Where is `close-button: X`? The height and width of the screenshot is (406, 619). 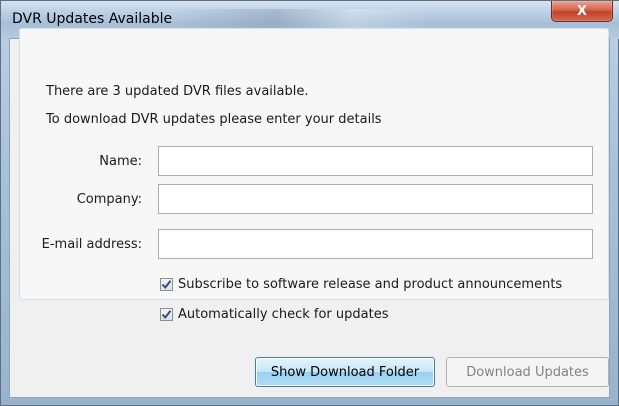 close-button: X is located at coordinates (582, 11).